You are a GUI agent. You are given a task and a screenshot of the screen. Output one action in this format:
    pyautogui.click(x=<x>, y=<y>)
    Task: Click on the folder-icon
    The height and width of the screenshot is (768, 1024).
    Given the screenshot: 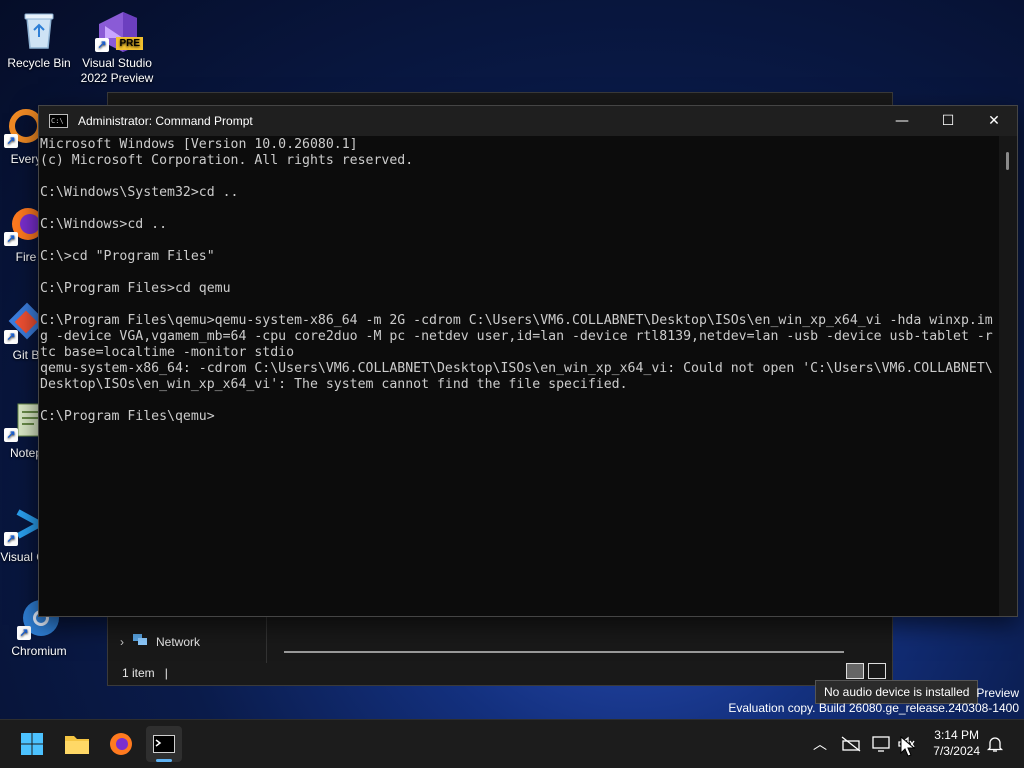 What is the action you would take?
    pyautogui.click(x=77, y=745)
    